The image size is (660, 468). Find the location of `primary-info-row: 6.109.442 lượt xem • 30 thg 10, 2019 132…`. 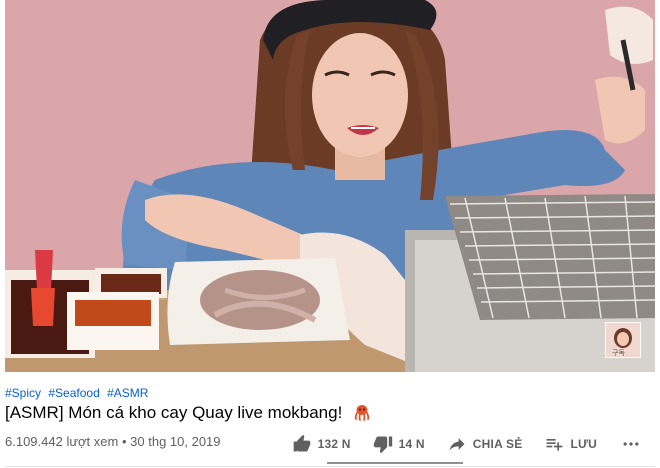

primary-info-row: 6.109.442 lượt xem • 30 thg 10, 2019 132… is located at coordinates (330, 444).